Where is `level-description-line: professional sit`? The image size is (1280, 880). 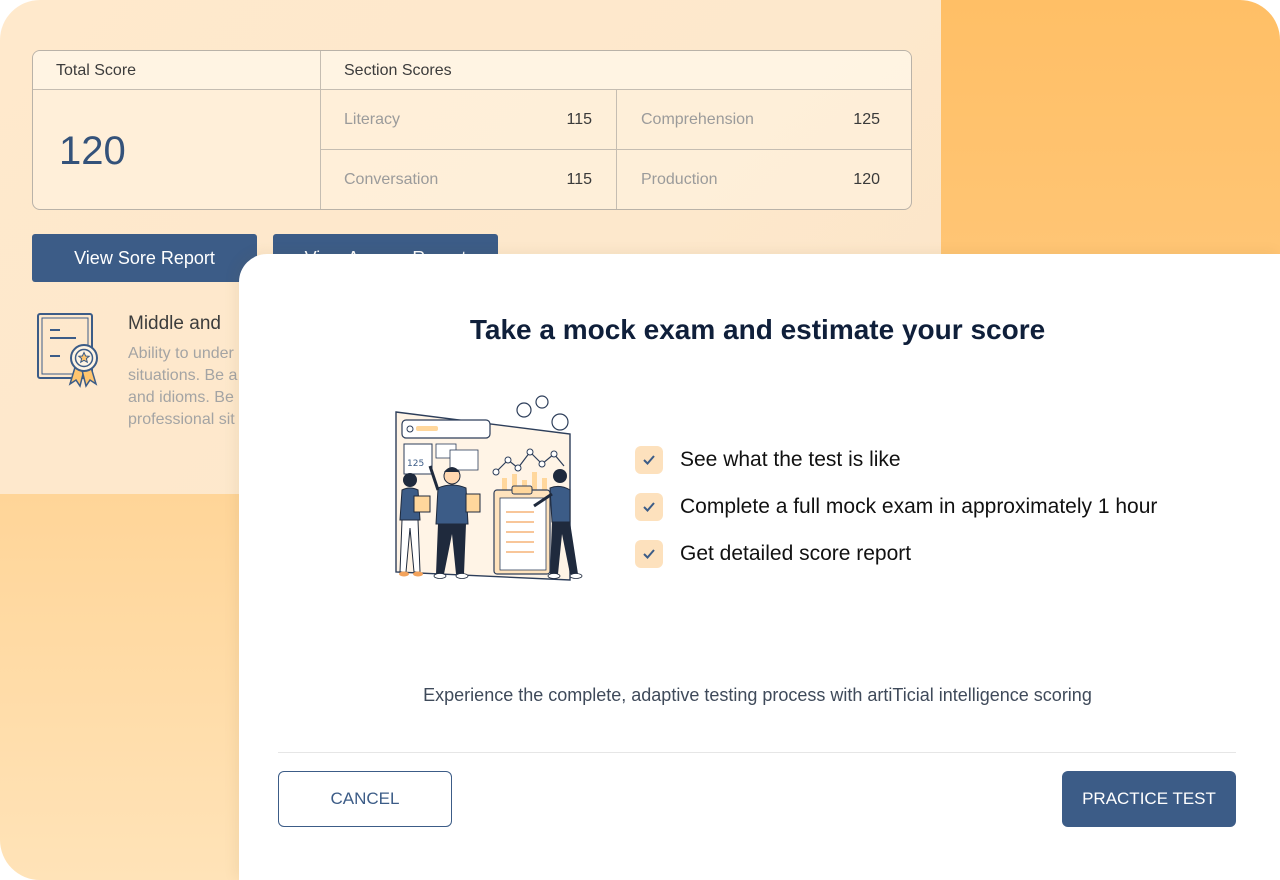
level-description-line: professional sit is located at coordinates (181, 419).